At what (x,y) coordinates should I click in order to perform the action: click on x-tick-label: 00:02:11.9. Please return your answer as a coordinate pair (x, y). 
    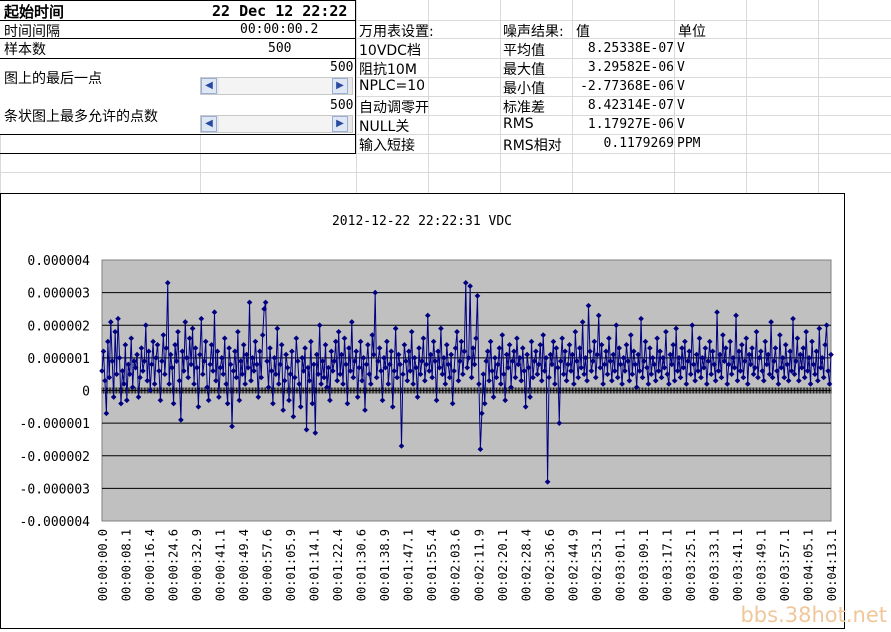
    Looking at the image, I should click on (479, 565).